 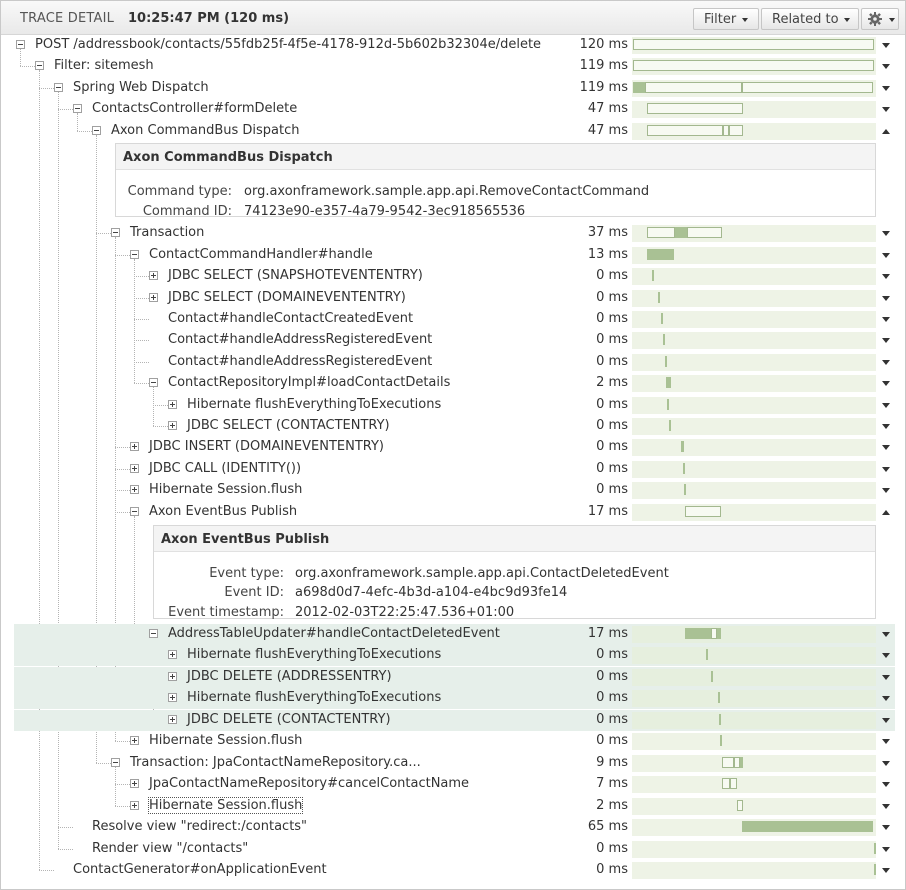 I want to click on trace-row: Filter: sitemesh 119 ms, so click(x=448, y=66).